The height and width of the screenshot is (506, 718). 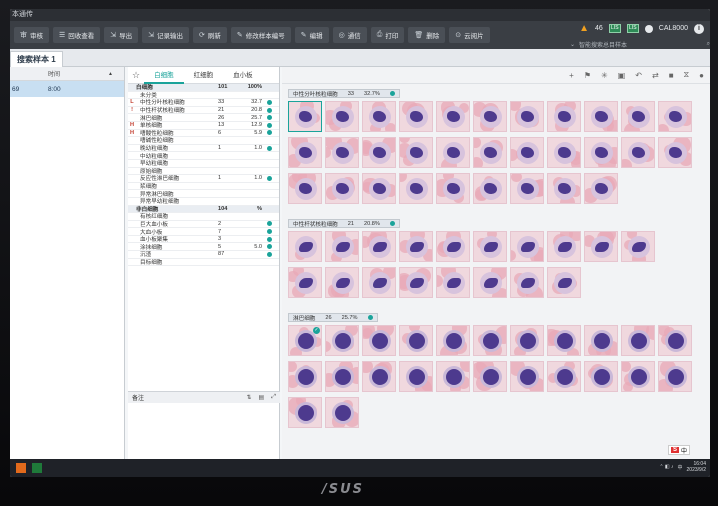 What do you see at coordinates (210, 35) in the screenshot?
I see `toolbar-button: ⟳ 刷新` at bounding box center [210, 35].